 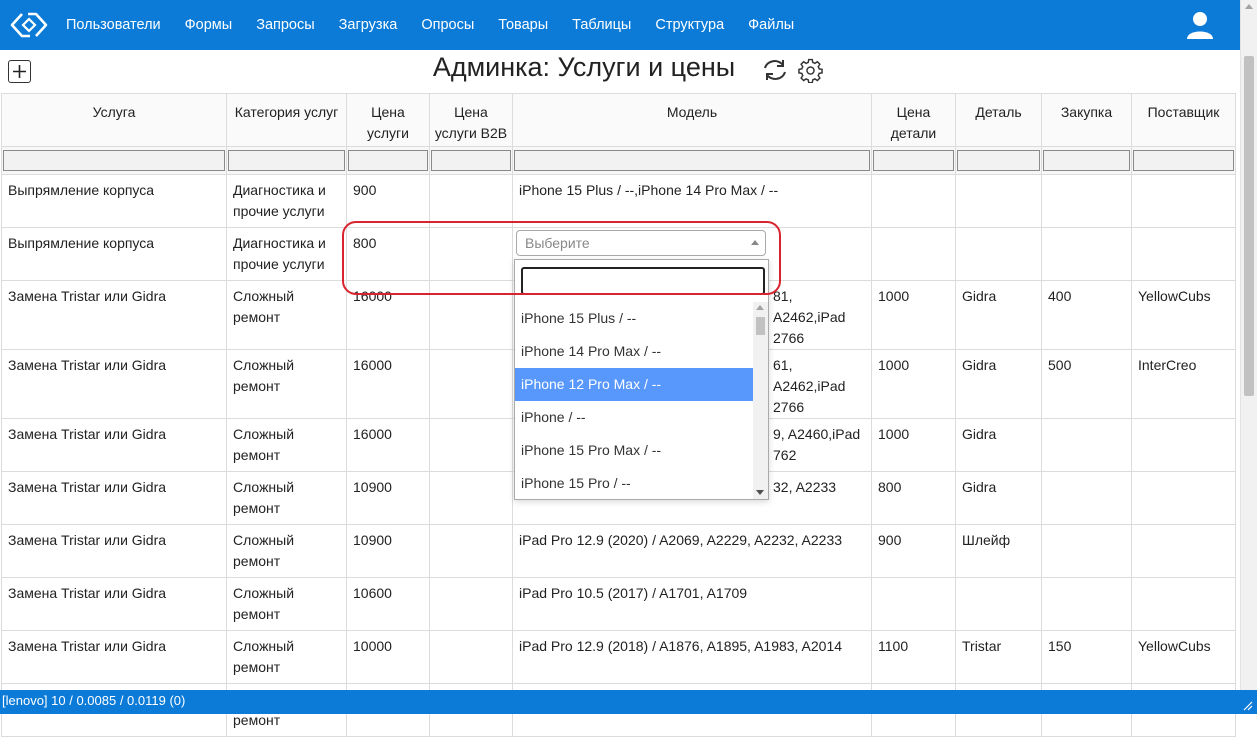 What do you see at coordinates (998, 551) in the screenshot?
I see `cell-part: Шлейф` at bounding box center [998, 551].